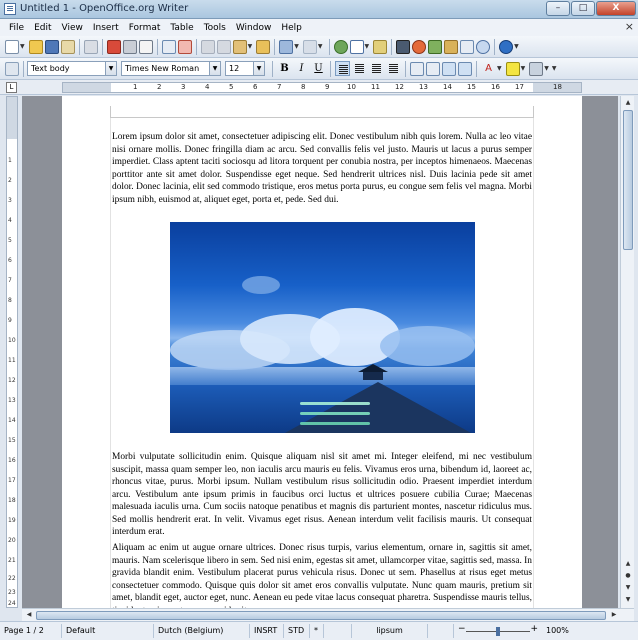 This screenshot has width=638, height=640. What do you see at coordinates (614, 615) in the screenshot?
I see `scroll-right-icon: ▶` at bounding box center [614, 615].